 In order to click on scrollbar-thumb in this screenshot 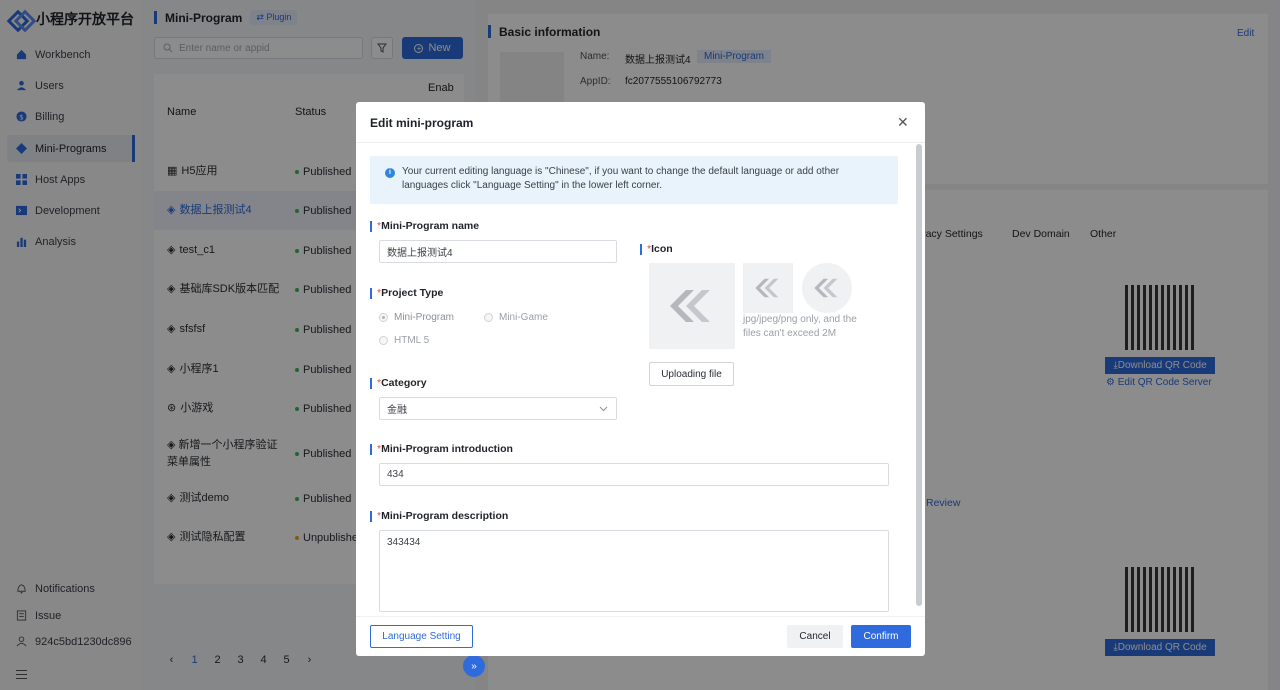, I will do `click(919, 375)`.